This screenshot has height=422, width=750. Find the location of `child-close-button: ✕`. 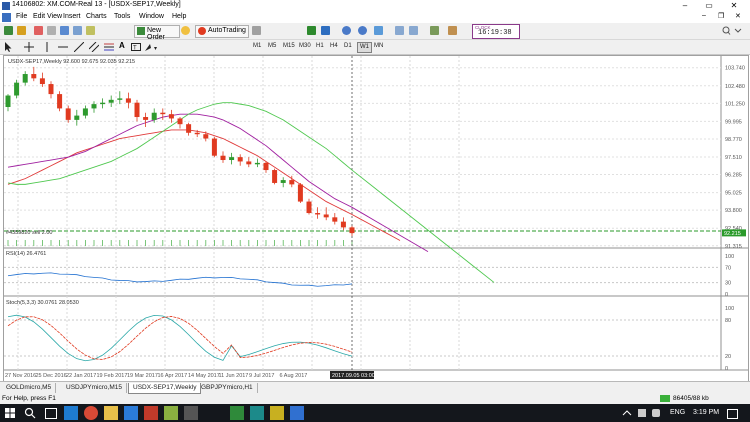

child-close-button: ✕ is located at coordinates (738, 16).